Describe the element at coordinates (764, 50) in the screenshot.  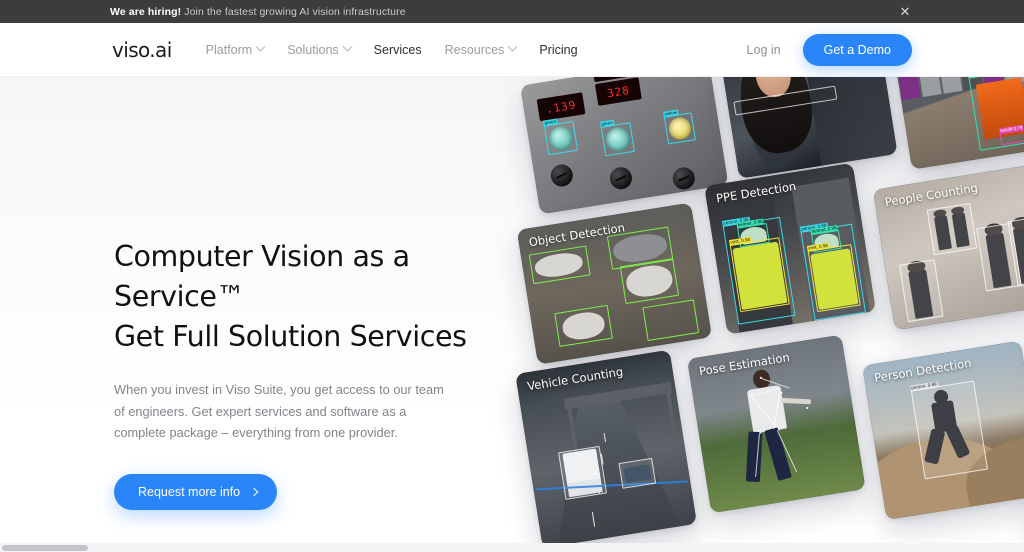
I see `login-link: Log in` at that location.